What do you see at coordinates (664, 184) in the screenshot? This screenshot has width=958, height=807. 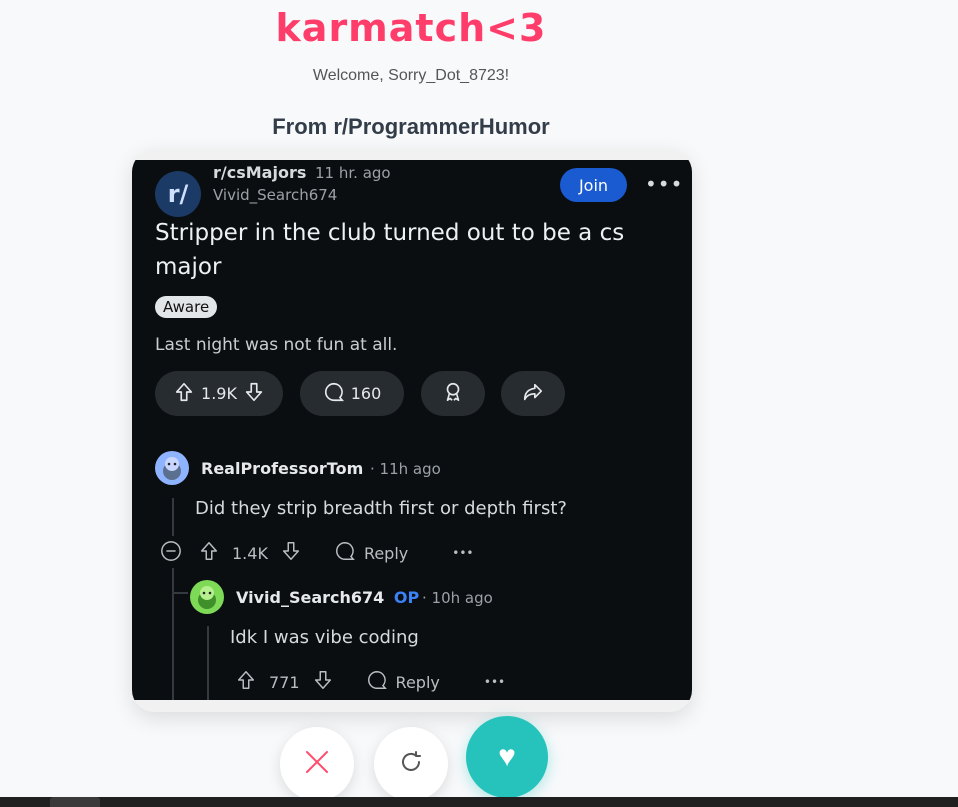 I see `more-options-icon: •••` at bounding box center [664, 184].